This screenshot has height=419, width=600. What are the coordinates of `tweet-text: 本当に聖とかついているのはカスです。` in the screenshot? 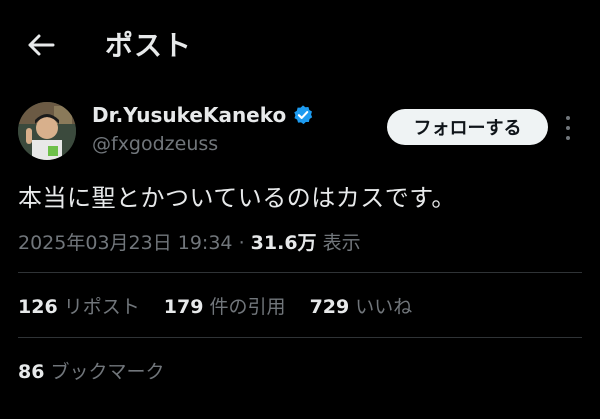 It's located at (237, 198).